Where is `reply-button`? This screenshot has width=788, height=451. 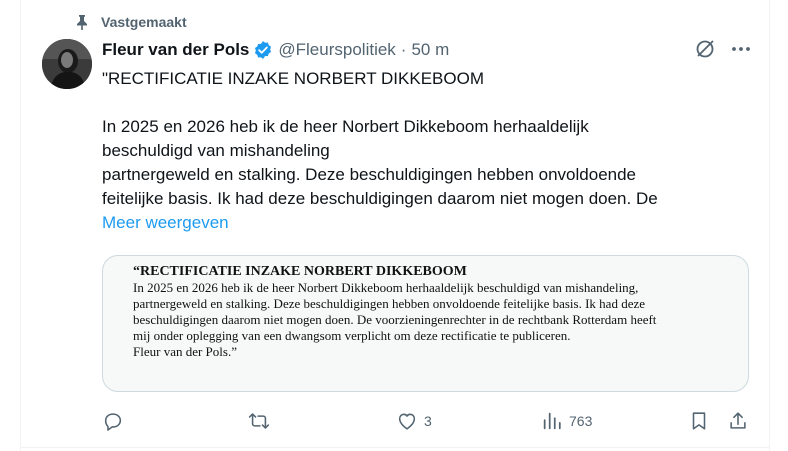
reply-button is located at coordinates (116, 421).